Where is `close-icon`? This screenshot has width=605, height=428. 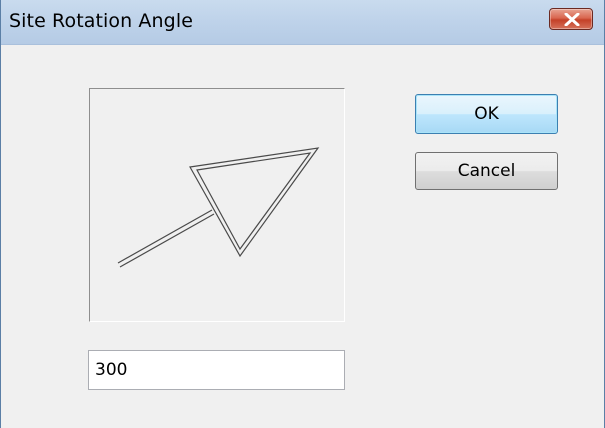
close-icon is located at coordinates (572, 19).